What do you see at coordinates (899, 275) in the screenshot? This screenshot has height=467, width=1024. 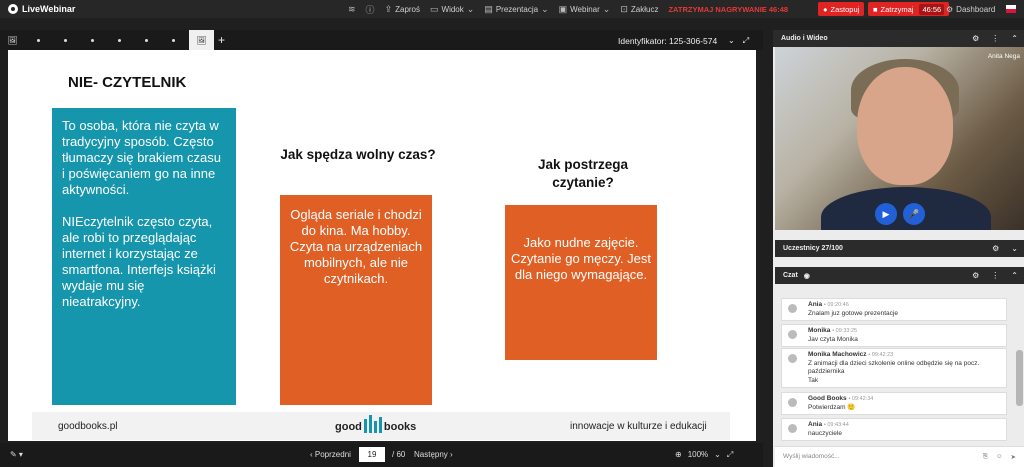 I see `chat-header: Czat ◉ ⚙ ⋮ ⌃` at bounding box center [899, 275].